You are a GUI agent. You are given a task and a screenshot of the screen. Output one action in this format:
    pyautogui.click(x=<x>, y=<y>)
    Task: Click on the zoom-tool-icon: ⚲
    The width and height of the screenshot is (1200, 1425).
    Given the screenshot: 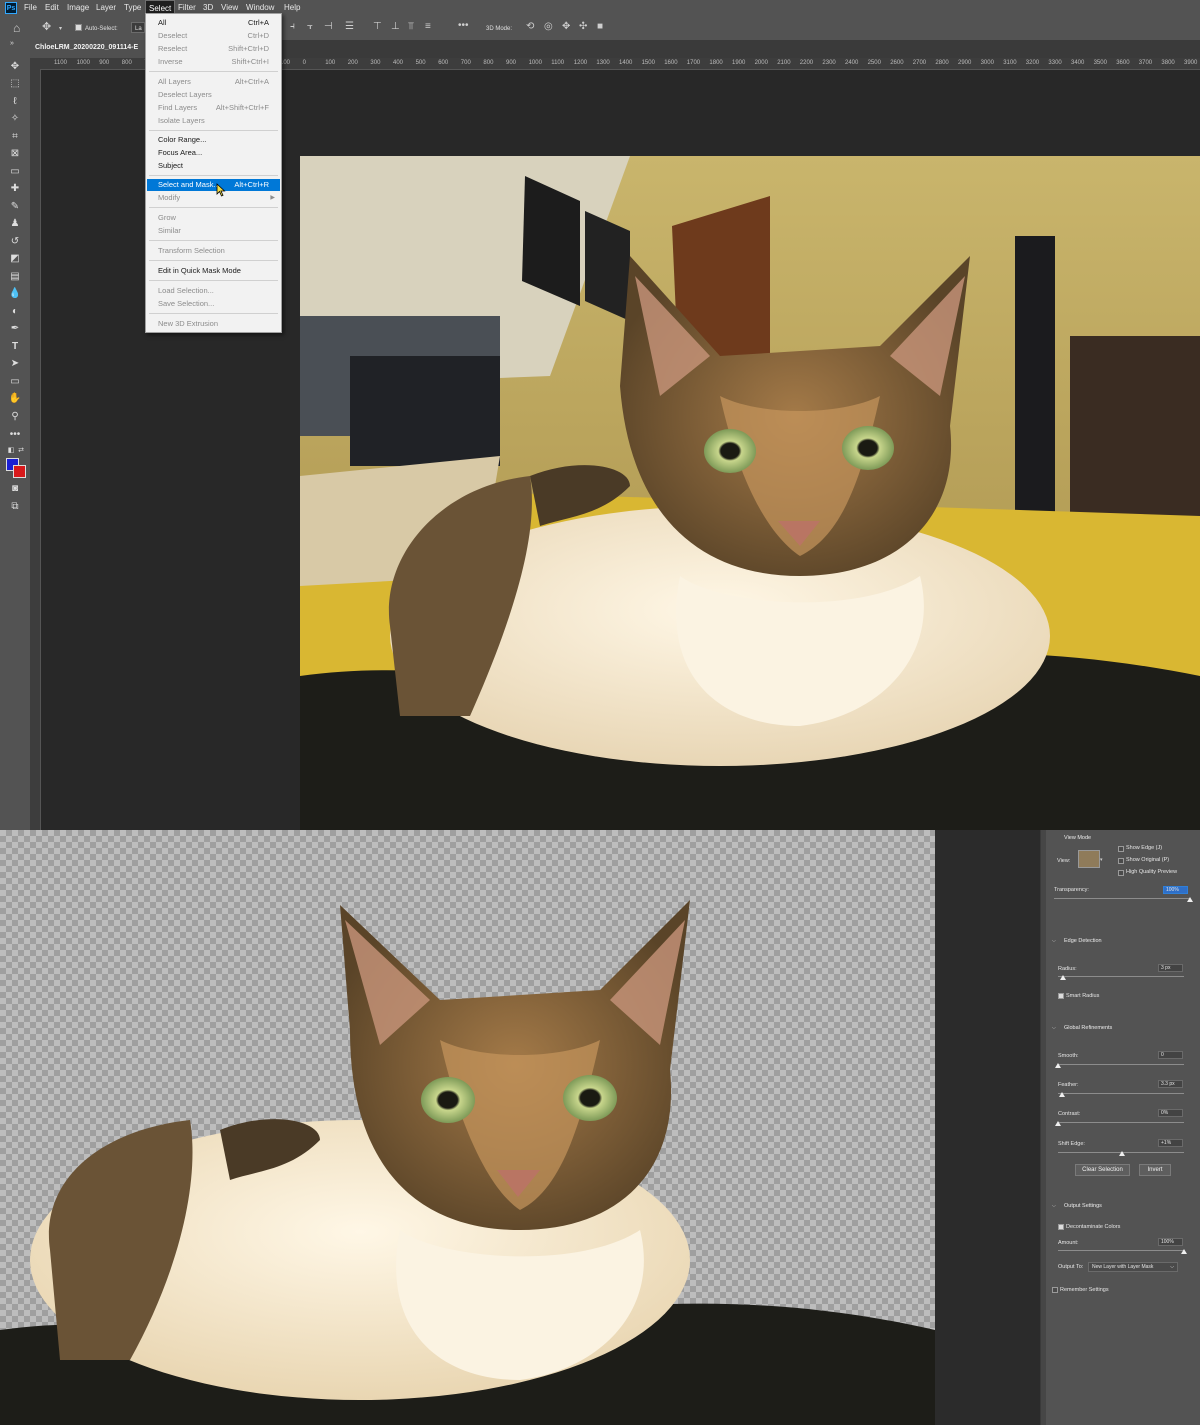 What is the action you would take?
    pyautogui.click(x=15, y=417)
    